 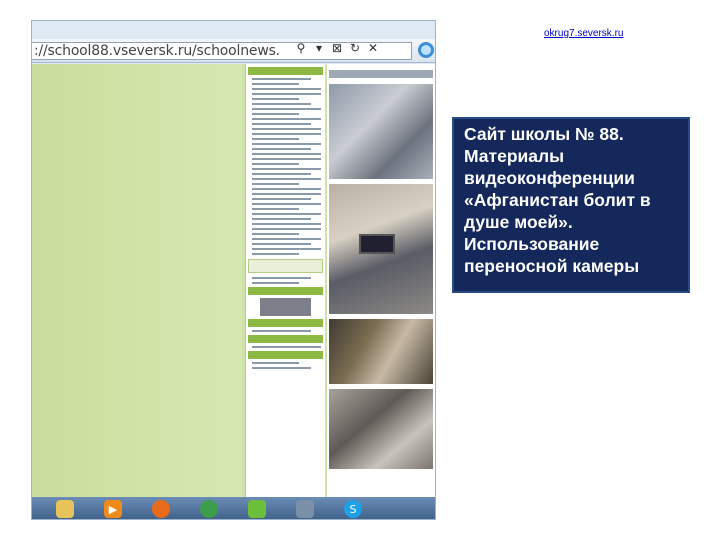 I want to click on caption-line: переносной камеры, so click(x=552, y=266).